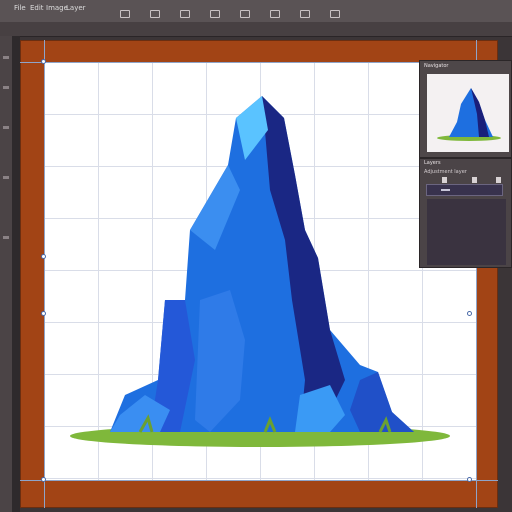 The image size is (512, 512). Describe the element at coordinates (445, 190) in the screenshot. I see `layer-thumb` at that location.